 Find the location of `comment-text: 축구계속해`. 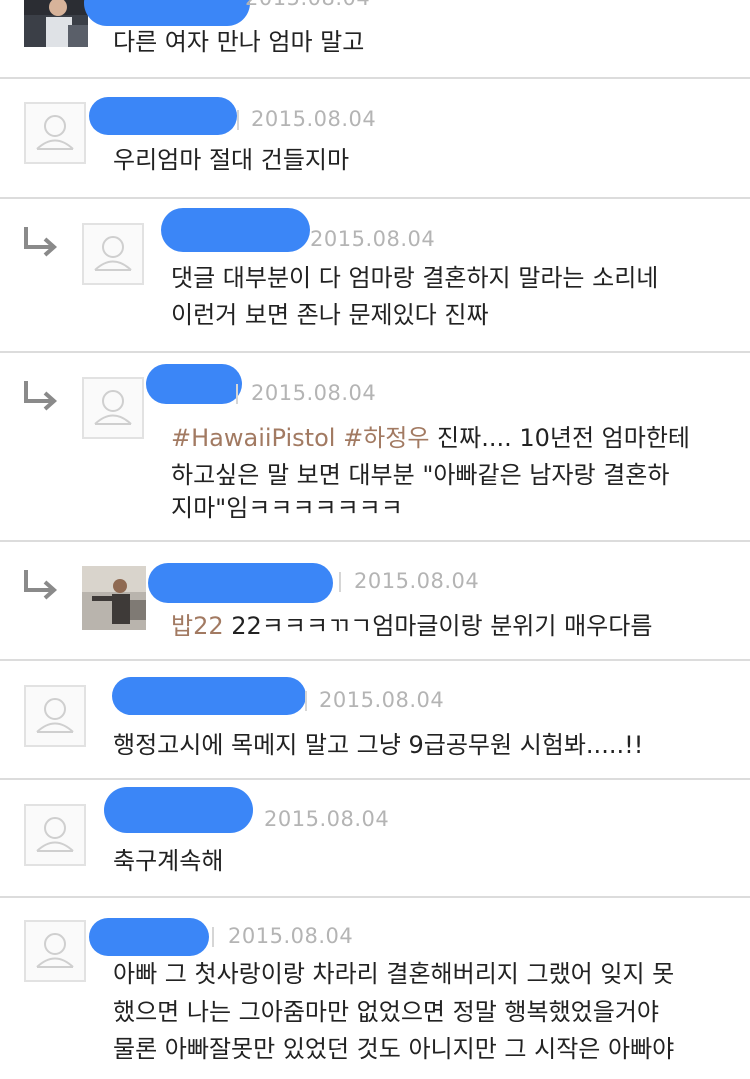

comment-text: 축구계속해 is located at coordinates (168, 861).